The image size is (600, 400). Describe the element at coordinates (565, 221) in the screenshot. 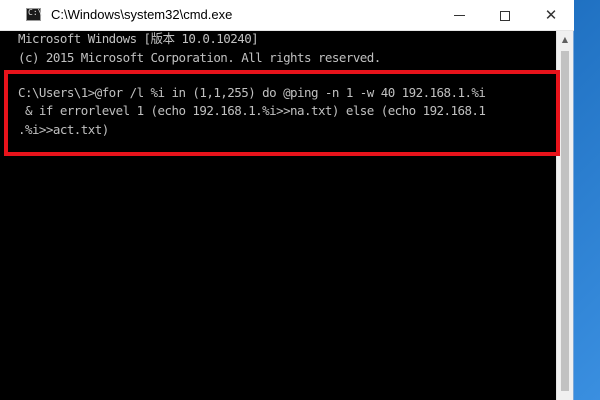

I see `scroll-thumb` at that location.